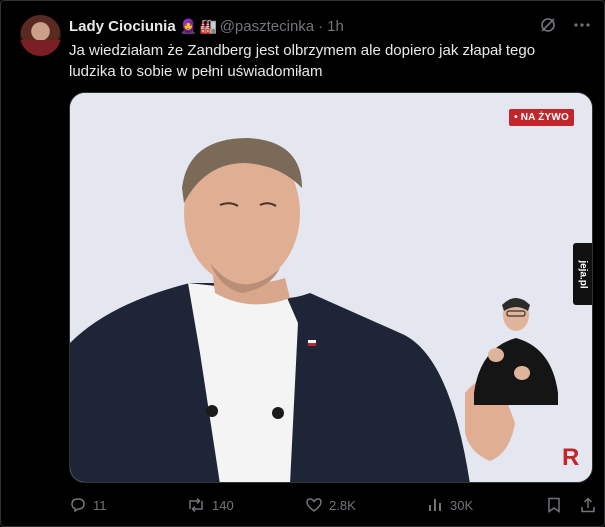 The width and height of the screenshot is (605, 527). Describe the element at coordinates (571, 457) in the screenshot. I see `channel-logo: R` at that location.